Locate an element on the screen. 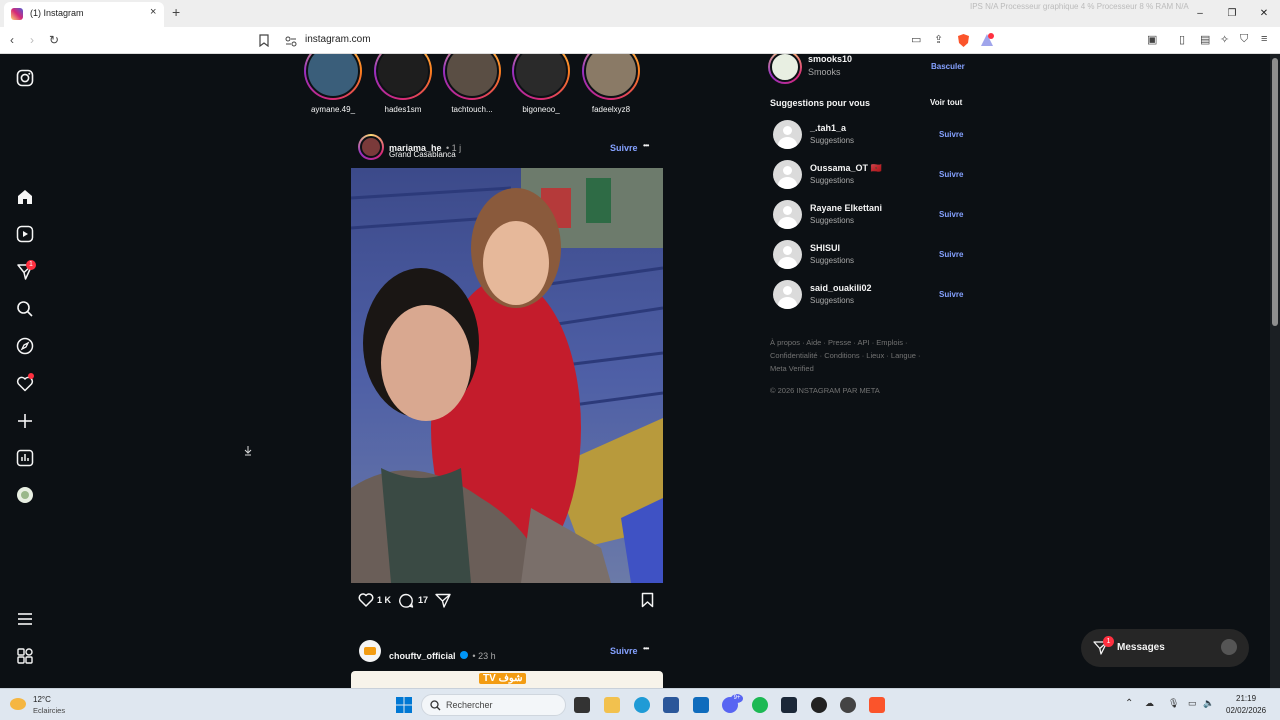 This screenshot has height=720, width=1280. home-icon is located at coordinates (25, 197).